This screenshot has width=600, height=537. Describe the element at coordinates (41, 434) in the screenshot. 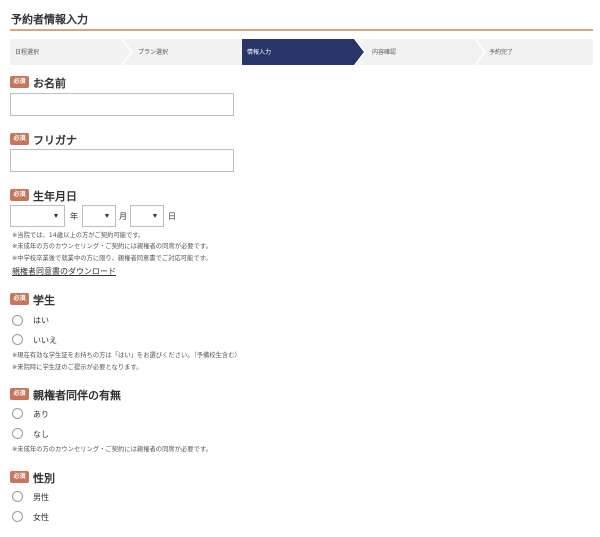

I see `guardian-no-label: なし` at that location.